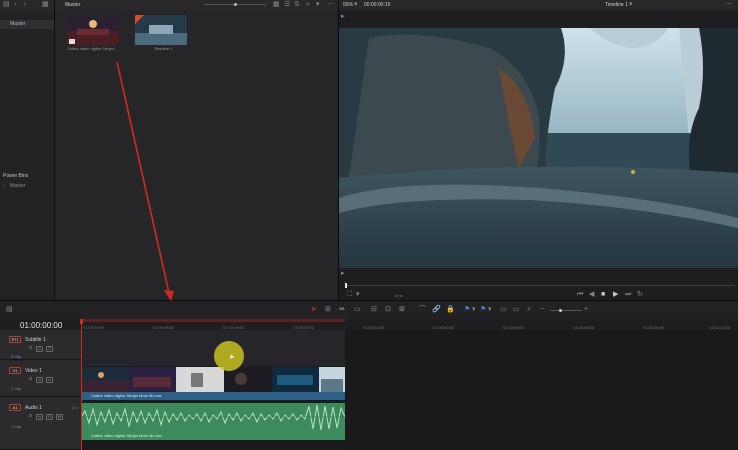  Describe the element at coordinates (196, 5) in the screenshot. I see `media-pool-topbar: Master ▦ ☰ ⇅ ⌕ ▾ ⋯` at that location.